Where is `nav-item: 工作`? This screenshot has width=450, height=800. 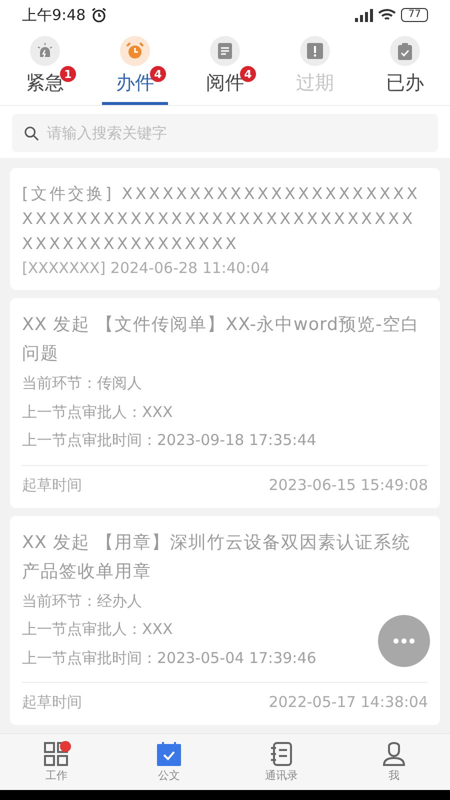
nav-item: 工作 is located at coordinates (56, 762).